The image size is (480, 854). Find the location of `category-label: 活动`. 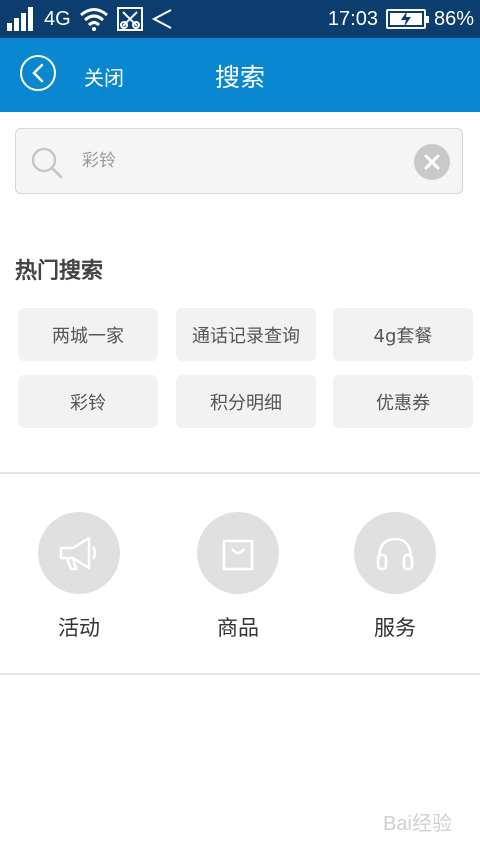

category-label: 活动 is located at coordinates (79, 628).